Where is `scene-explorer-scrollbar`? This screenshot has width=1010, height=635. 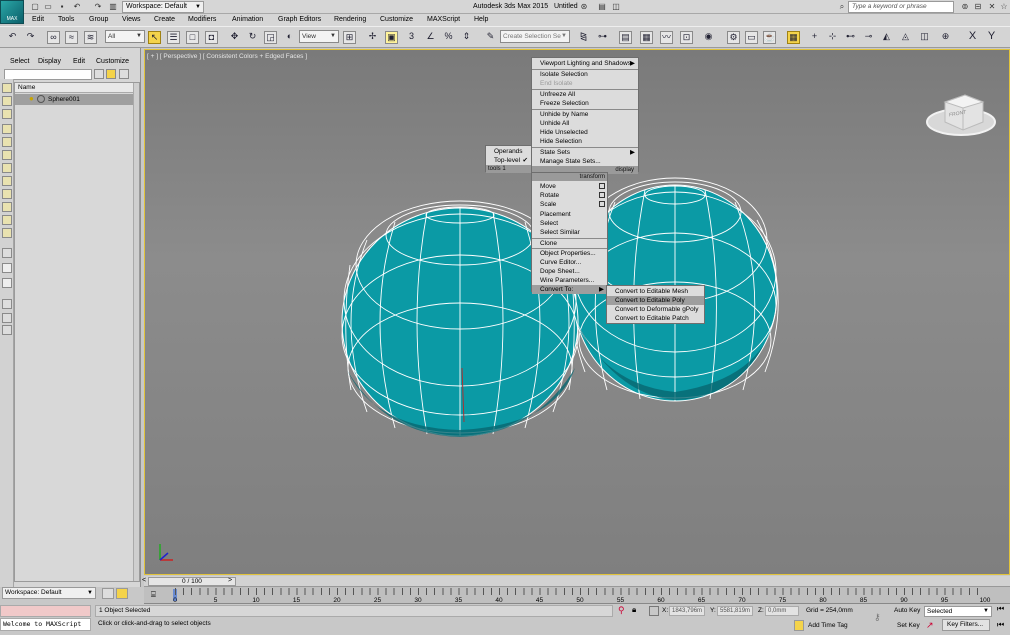 scene-explorer-scrollbar is located at coordinates (136, 332).